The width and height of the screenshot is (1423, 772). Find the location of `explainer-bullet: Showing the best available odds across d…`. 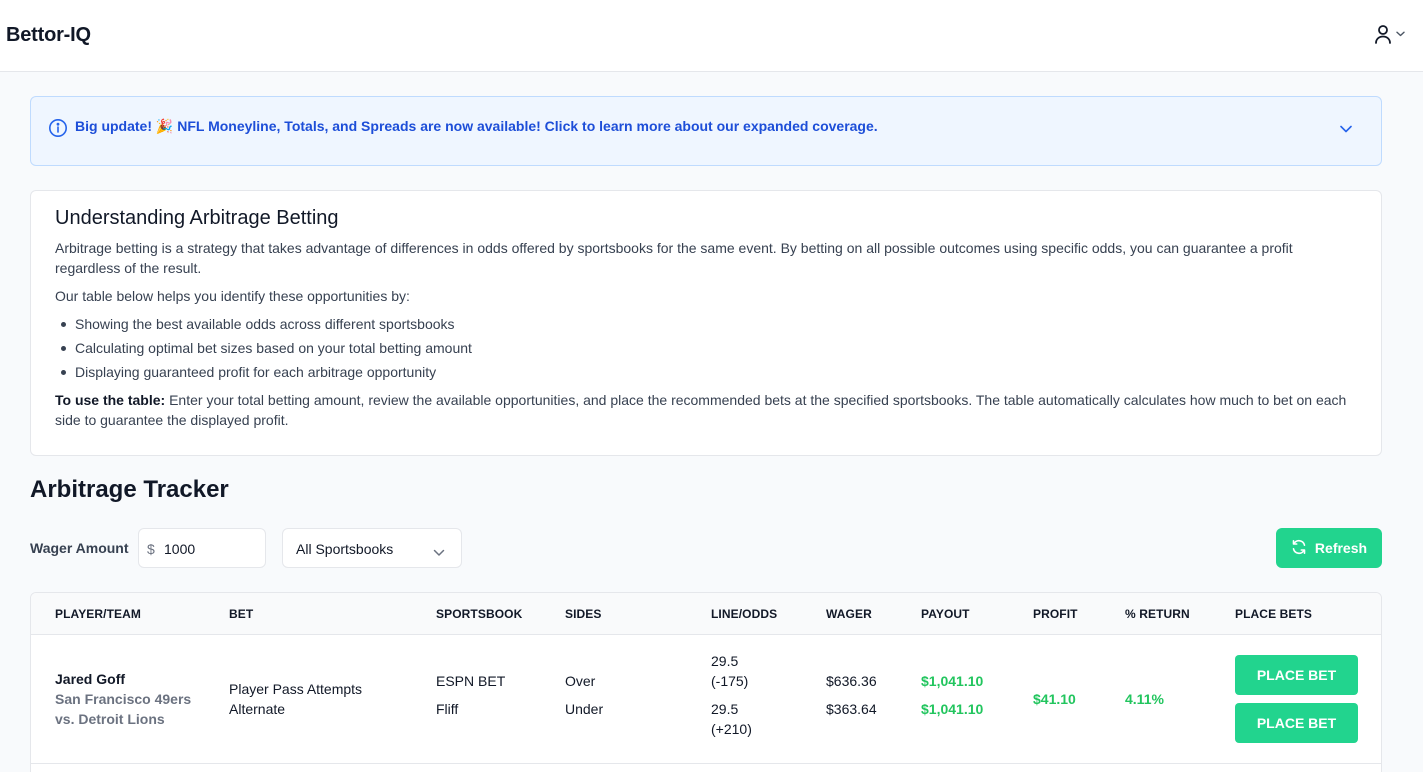

explainer-bullet: Showing the best available odds across d… is located at coordinates (706, 324).